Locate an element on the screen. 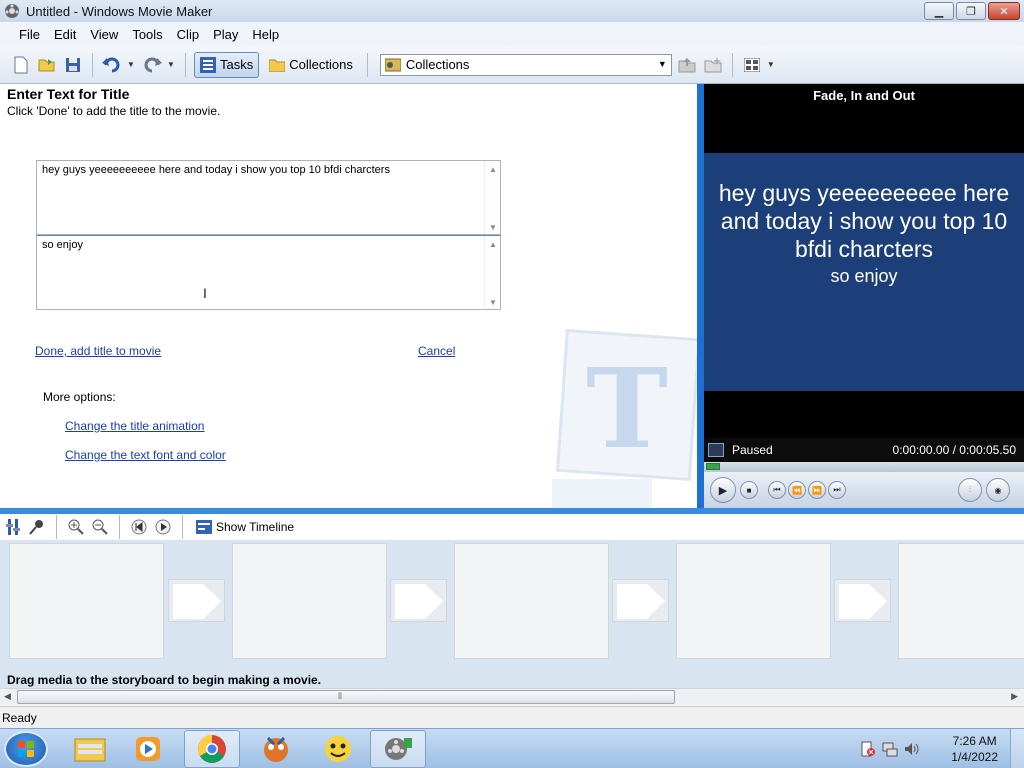 This screenshot has width=1024, height=768. taskbar-media-player is located at coordinates (148, 749).